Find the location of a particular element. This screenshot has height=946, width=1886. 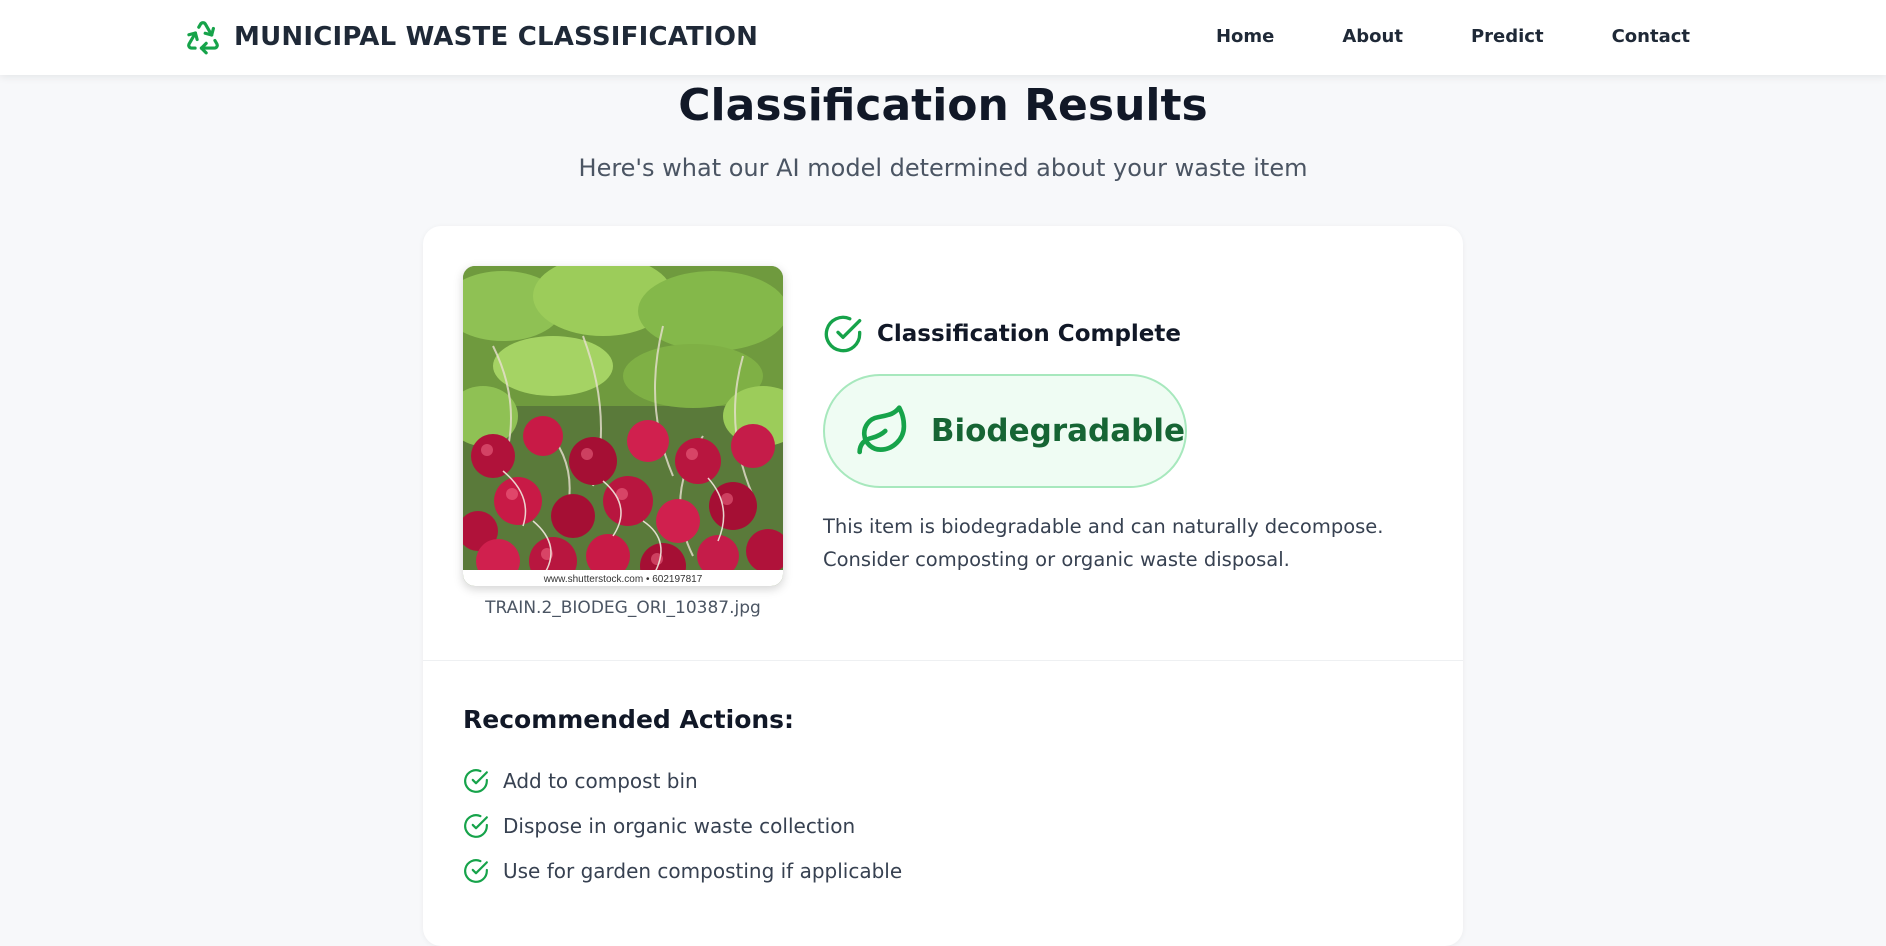

image-watermark: www.shutterstock.com • 602197817 is located at coordinates (623, 579).